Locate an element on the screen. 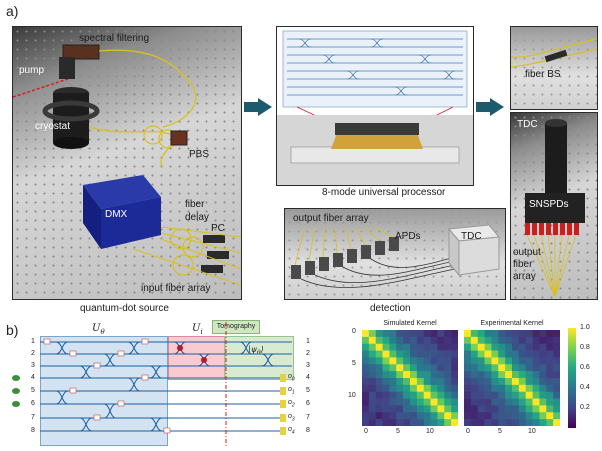 This screenshot has height=451, width=602. mode-right-1: 1 is located at coordinates (308, 341).